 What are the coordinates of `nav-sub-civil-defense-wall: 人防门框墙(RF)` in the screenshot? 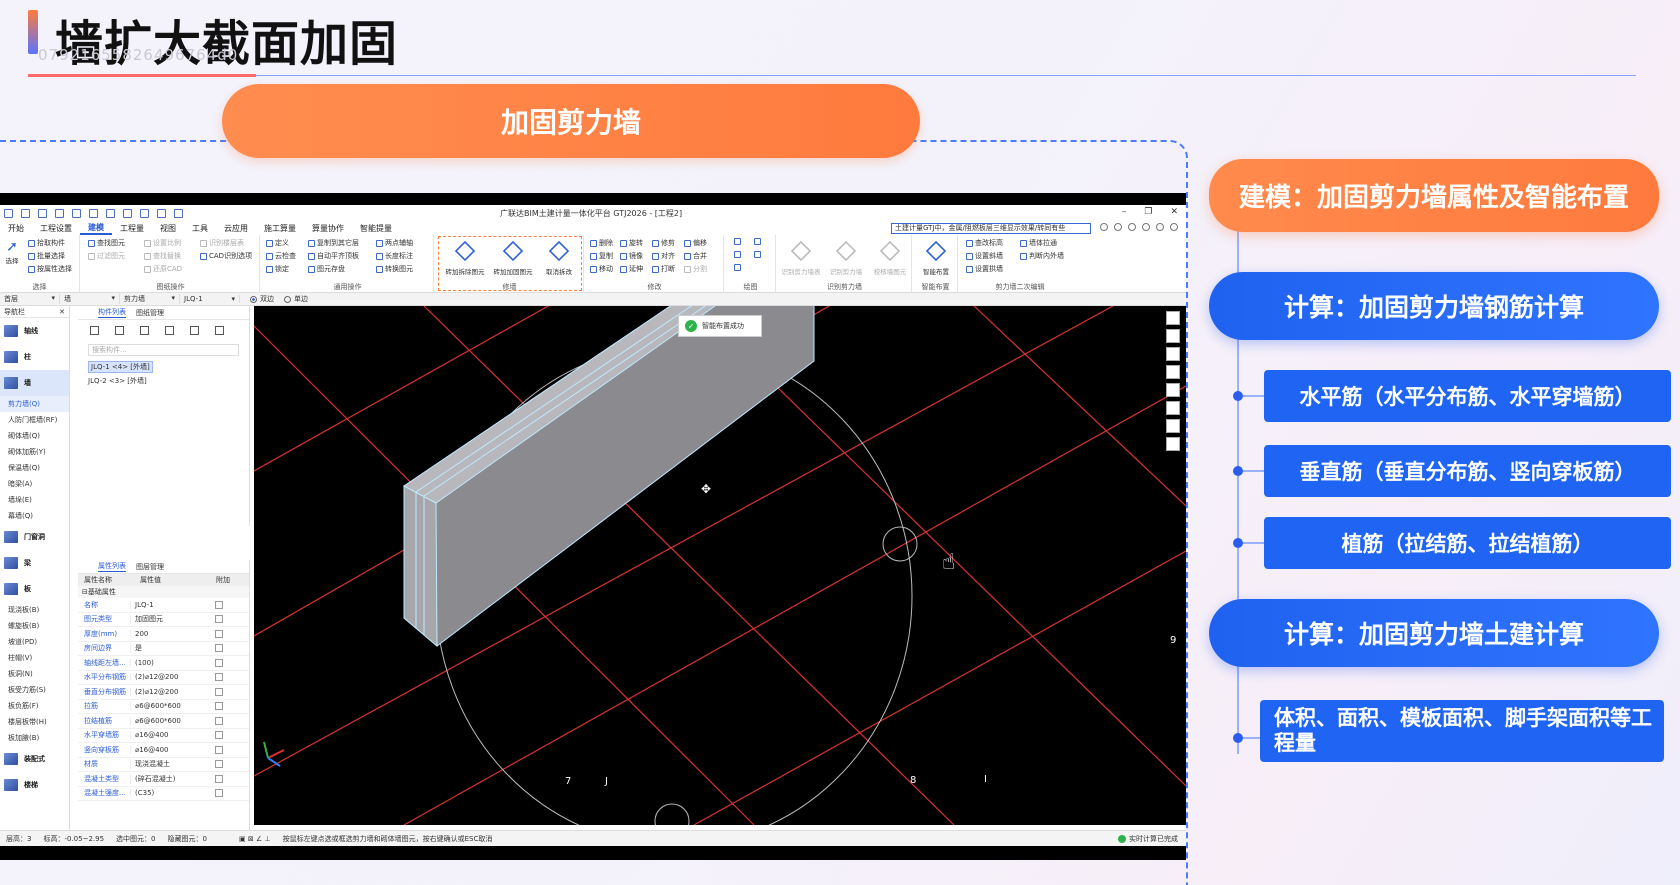 It's located at (34, 420).